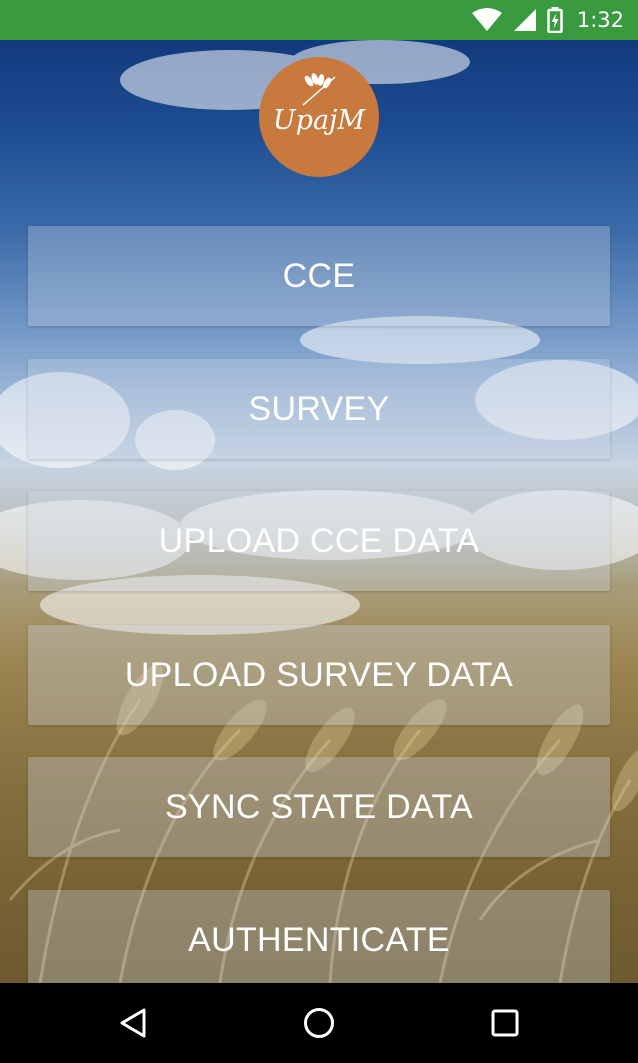  What do you see at coordinates (319, 675) in the screenshot?
I see `upload-survey-data-button: UPLOAD SURVEY DATA` at bounding box center [319, 675].